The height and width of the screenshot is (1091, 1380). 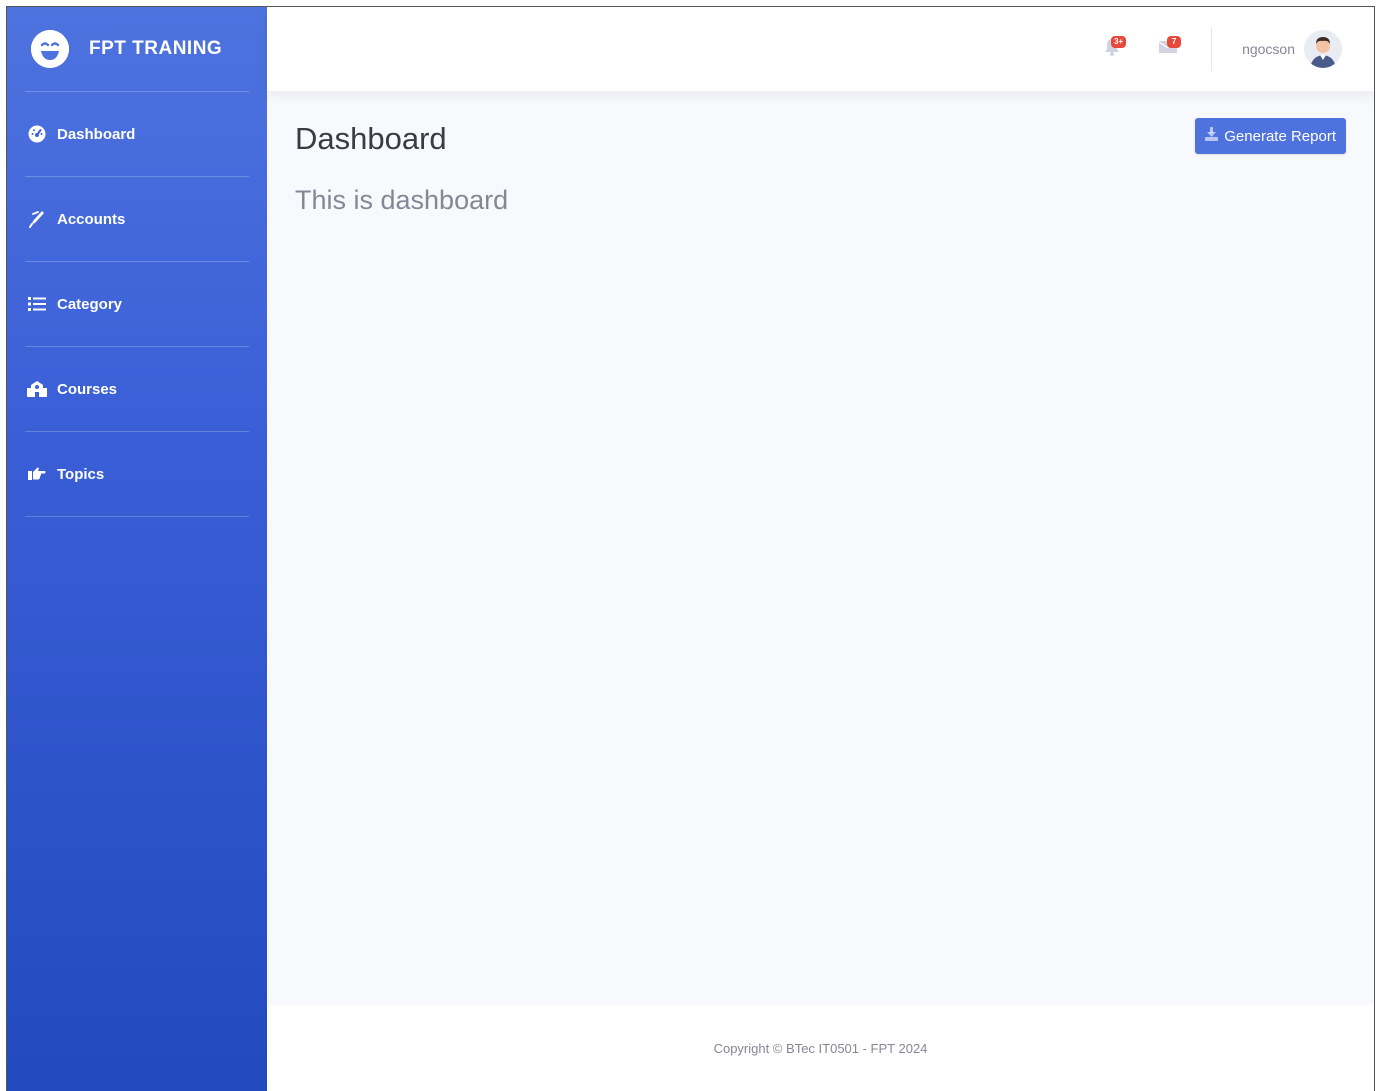 I want to click on sidebar-item-label: Accounts, so click(x=91, y=219).